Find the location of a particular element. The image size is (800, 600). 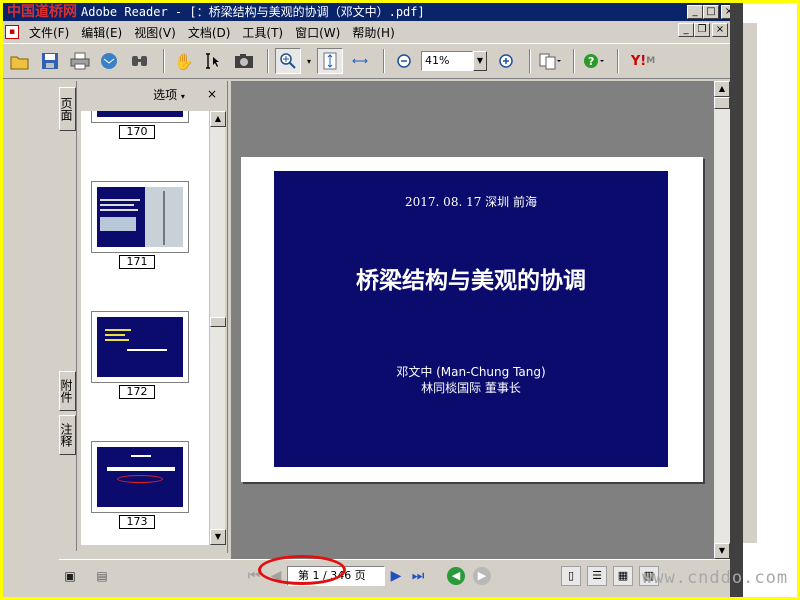

document-window-controls: _ ❐ × is located at coordinates (703, 30).